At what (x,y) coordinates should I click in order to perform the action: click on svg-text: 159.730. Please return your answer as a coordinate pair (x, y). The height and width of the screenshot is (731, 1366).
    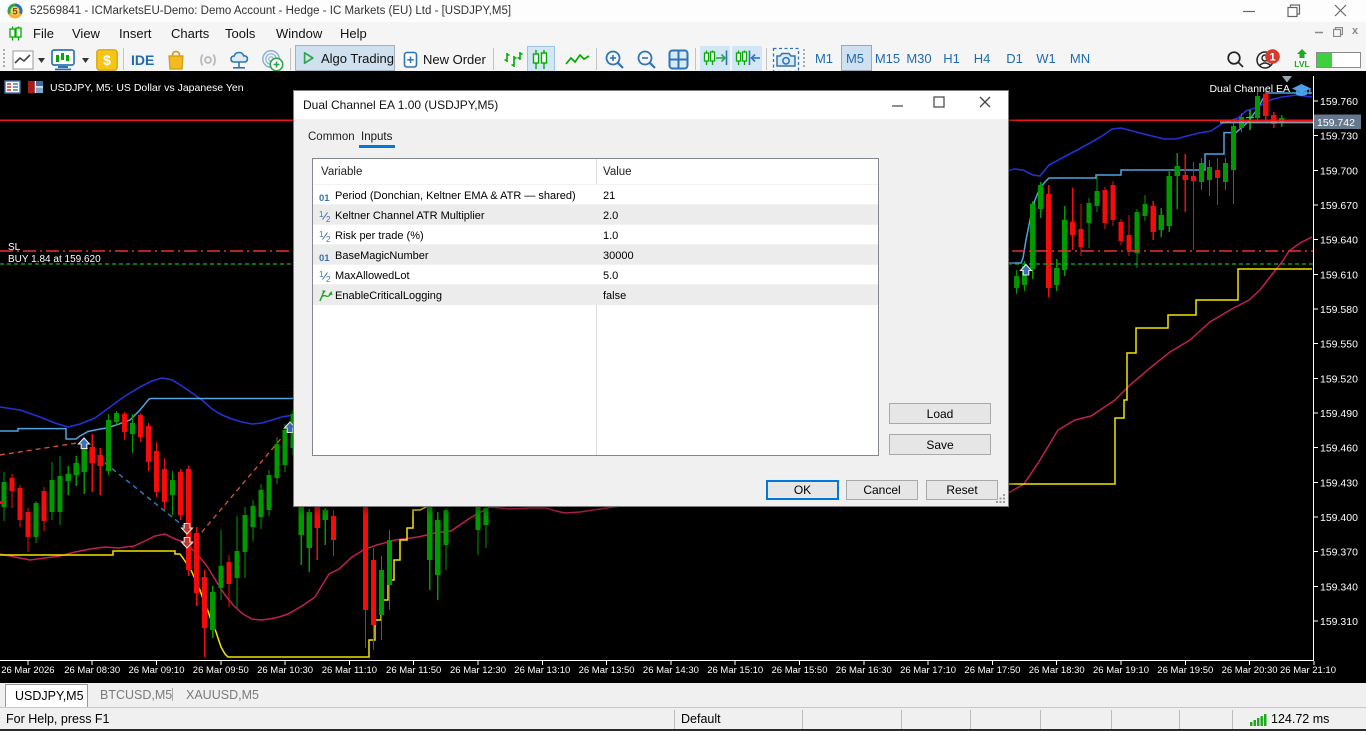
    Looking at the image, I should click on (1339, 137).